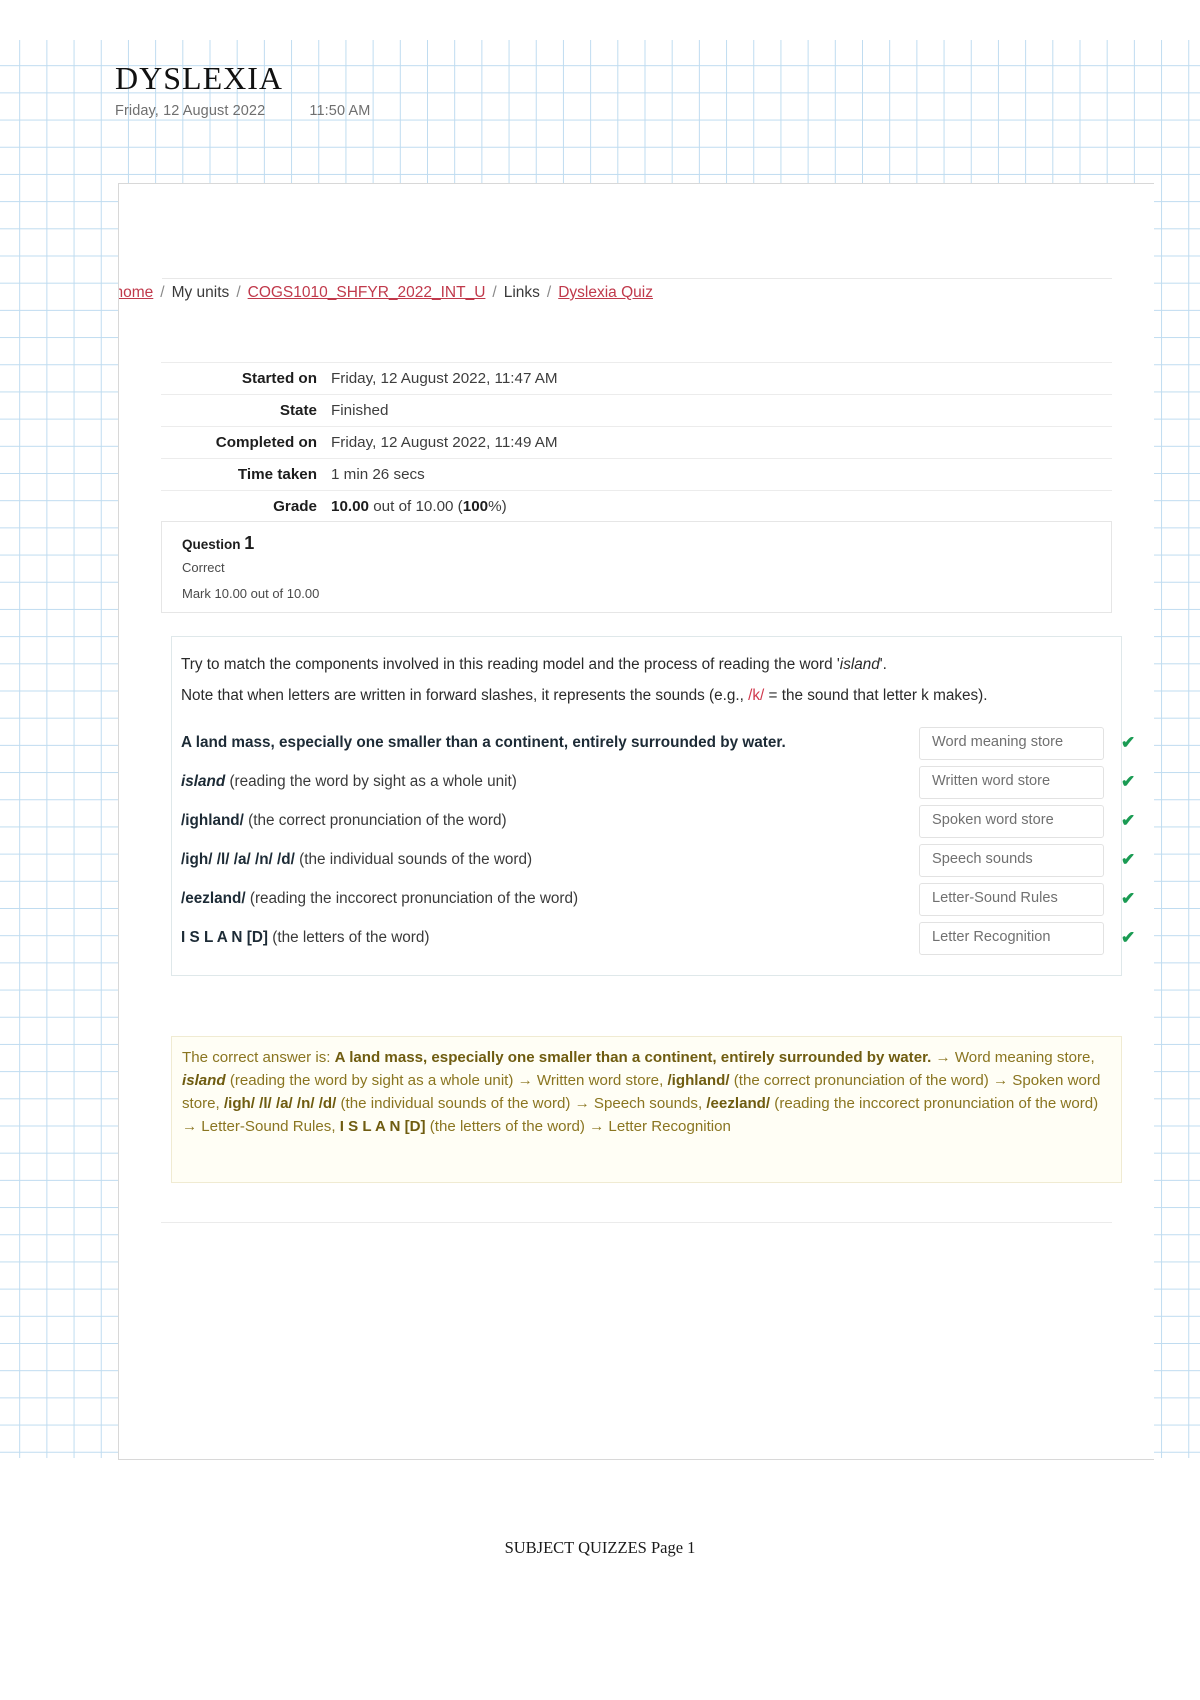 This screenshot has height=1700, width=1200. What do you see at coordinates (721, 378) in the screenshot?
I see `summary-value-0: Friday, 12 August 2022, 11:47 AM` at bounding box center [721, 378].